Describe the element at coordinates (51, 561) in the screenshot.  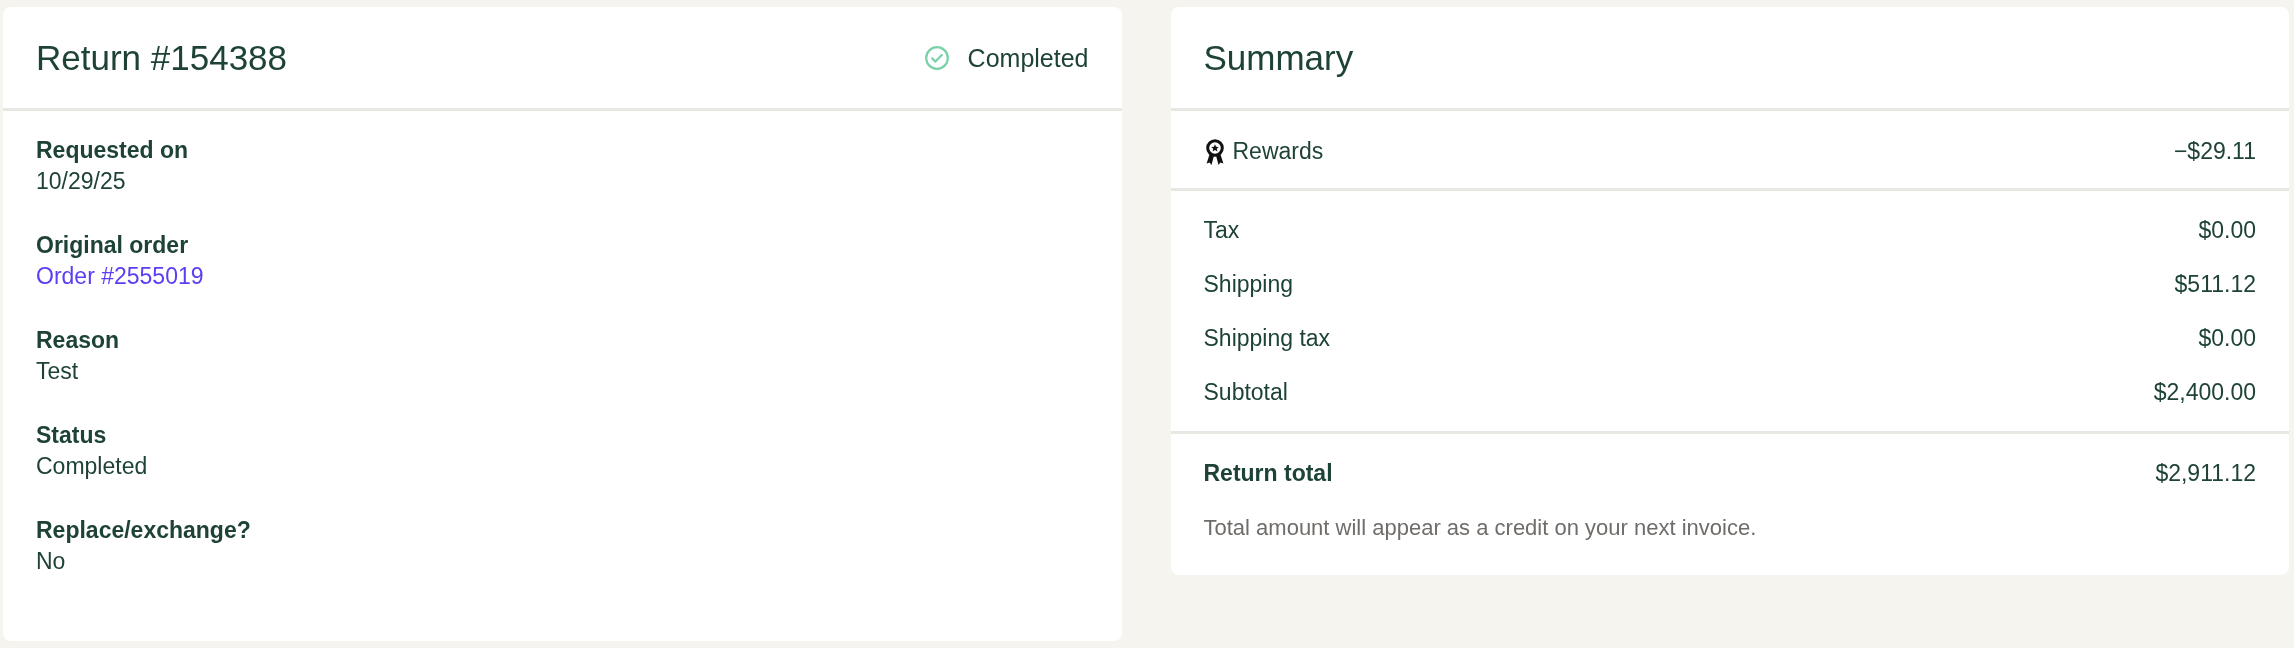
I see `field-value: No` at that location.